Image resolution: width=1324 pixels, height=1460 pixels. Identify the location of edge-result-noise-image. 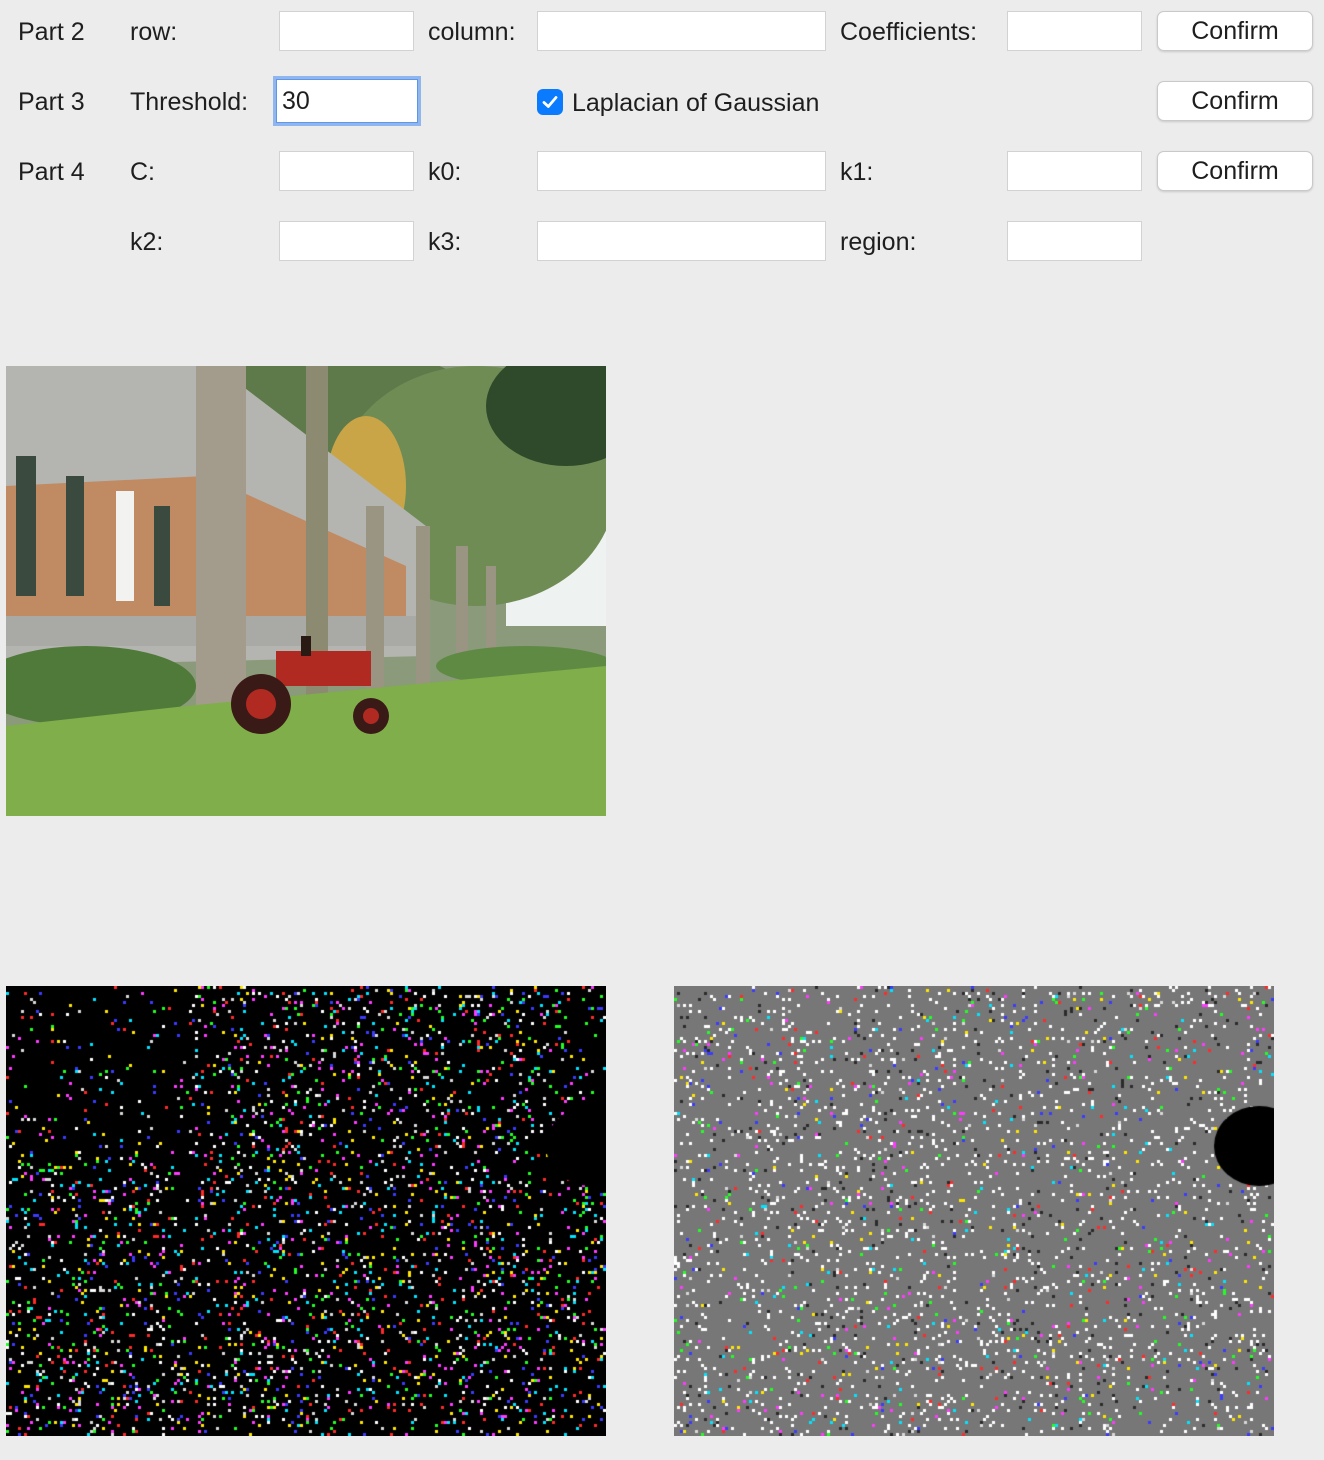
(974, 1211).